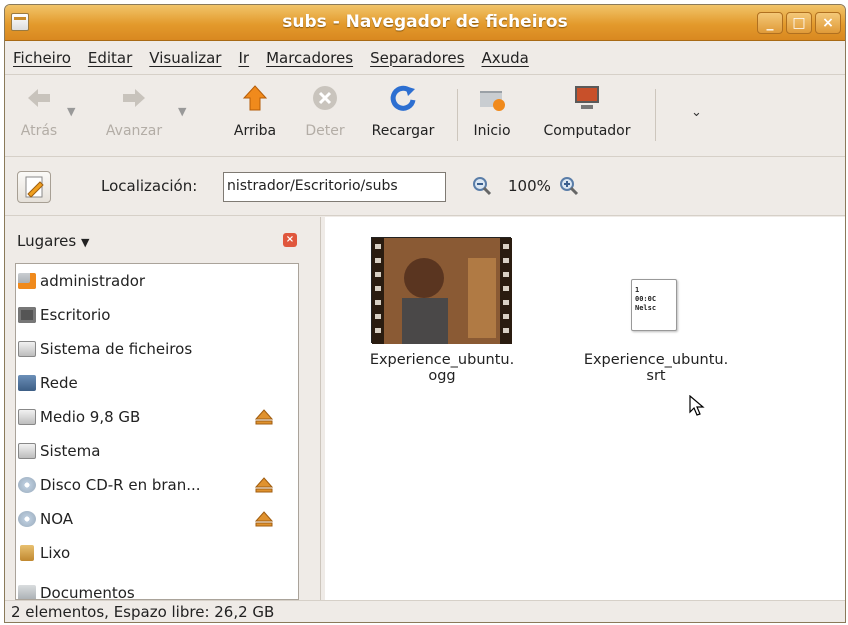 The width and height of the screenshot is (848, 625). What do you see at coordinates (27, 349) in the screenshot?
I see `filesystem-icon` at bounding box center [27, 349].